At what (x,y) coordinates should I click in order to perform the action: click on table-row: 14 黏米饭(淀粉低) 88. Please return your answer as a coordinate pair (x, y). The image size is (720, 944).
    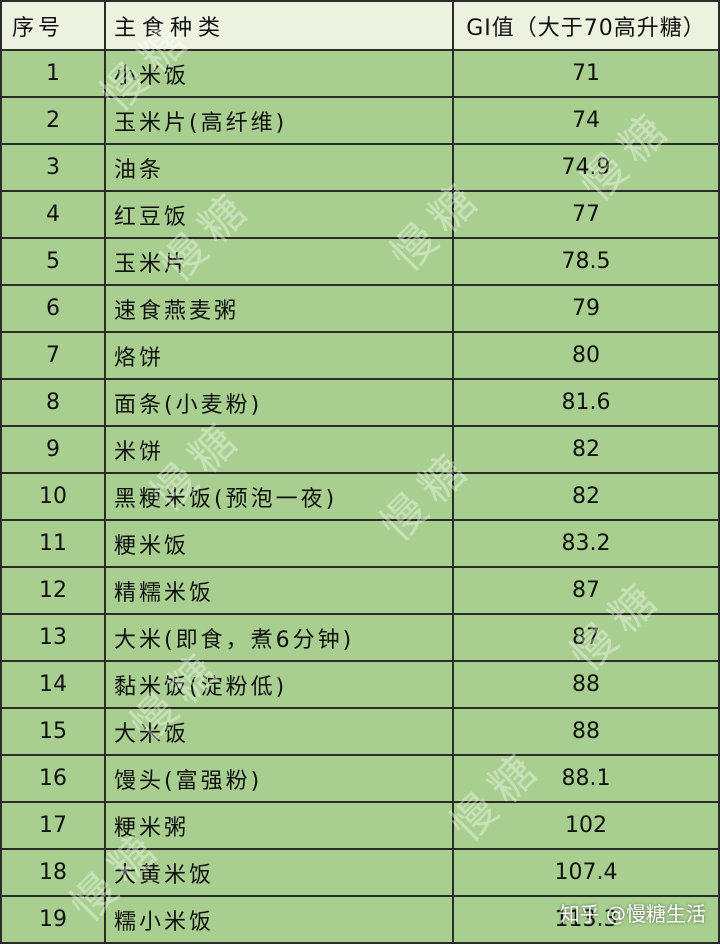
    Looking at the image, I should click on (360, 684).